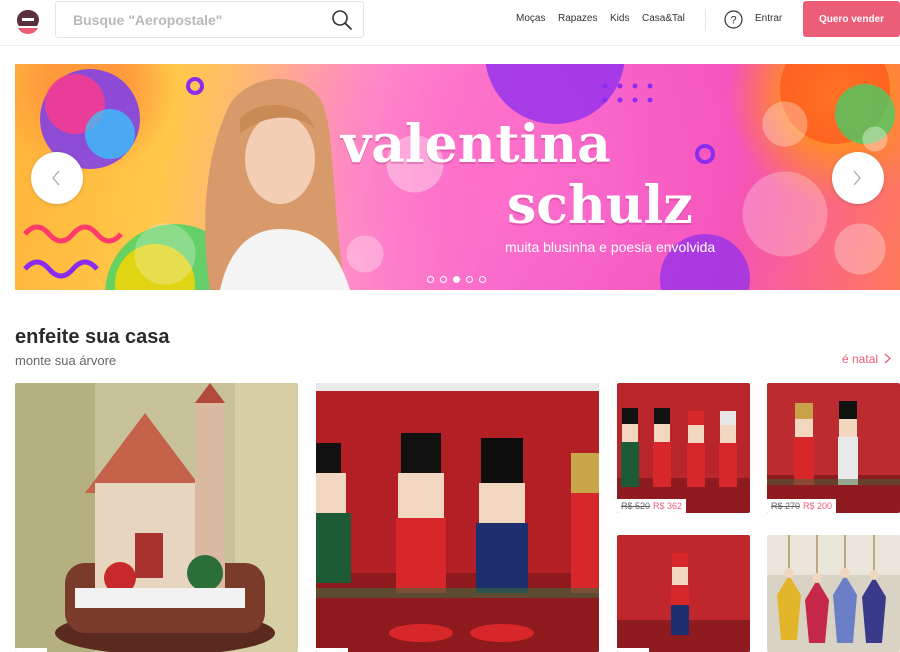 This screenshot has width=900, height=652. Describe the element at coordinates (860, 359) in the screenshot. I see `section-link-label: é natal` at that location.